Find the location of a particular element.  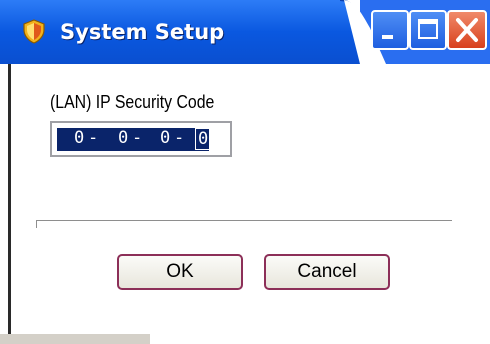

cancel-button: Cancel is located at coordinates (327, 272).